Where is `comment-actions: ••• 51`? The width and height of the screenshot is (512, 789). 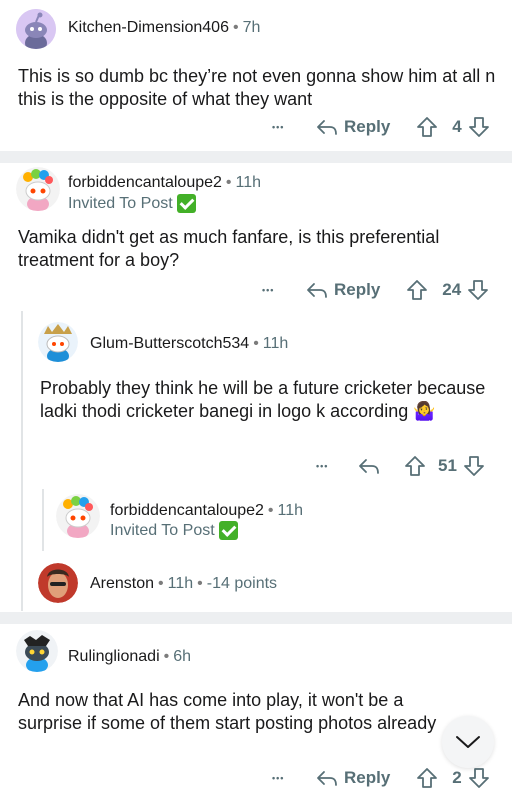 comment-actions: ••• 51 is located at coordinates (406, 466).